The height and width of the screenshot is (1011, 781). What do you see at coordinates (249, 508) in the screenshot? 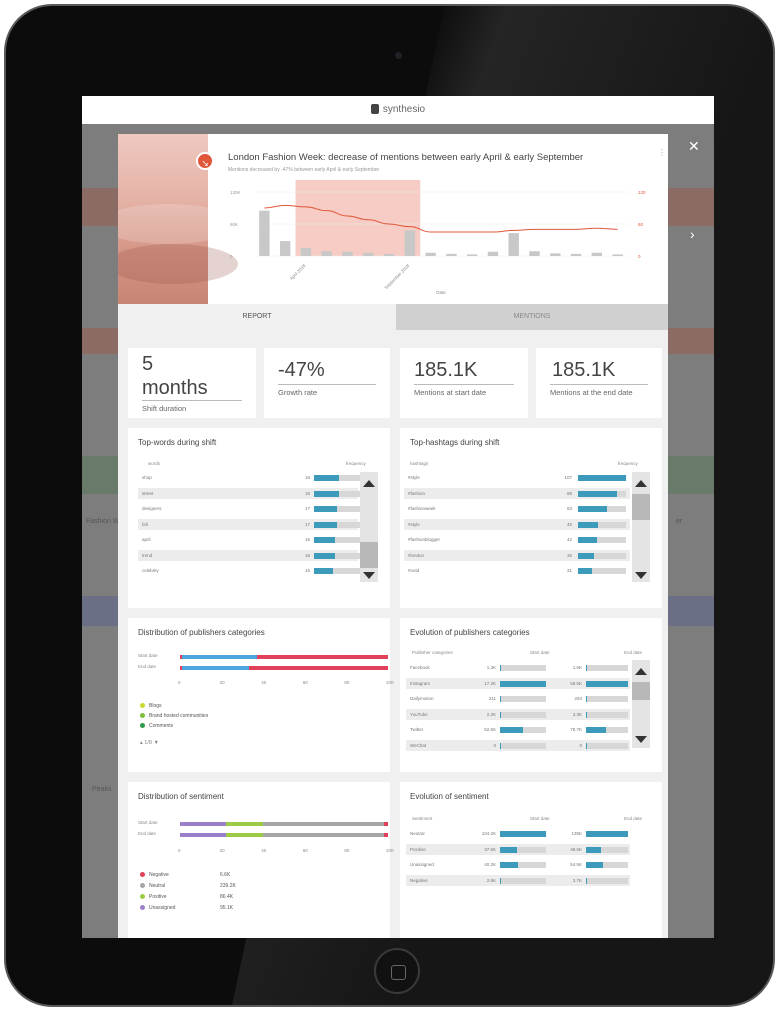
I see `list-item: designers 17` at bounding box center [249, 508].